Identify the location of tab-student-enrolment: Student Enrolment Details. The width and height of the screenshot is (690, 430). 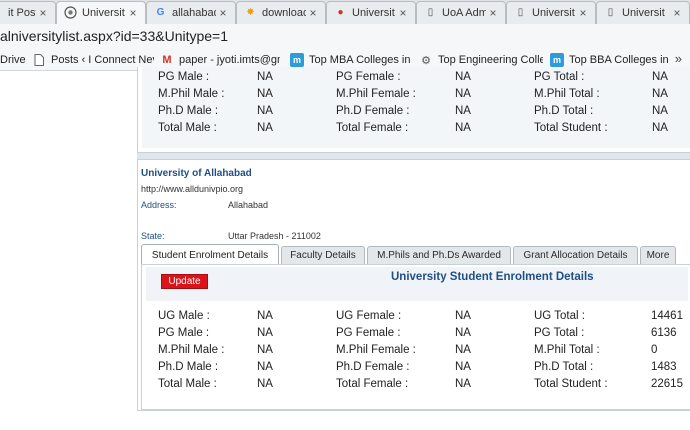
(210, 254).